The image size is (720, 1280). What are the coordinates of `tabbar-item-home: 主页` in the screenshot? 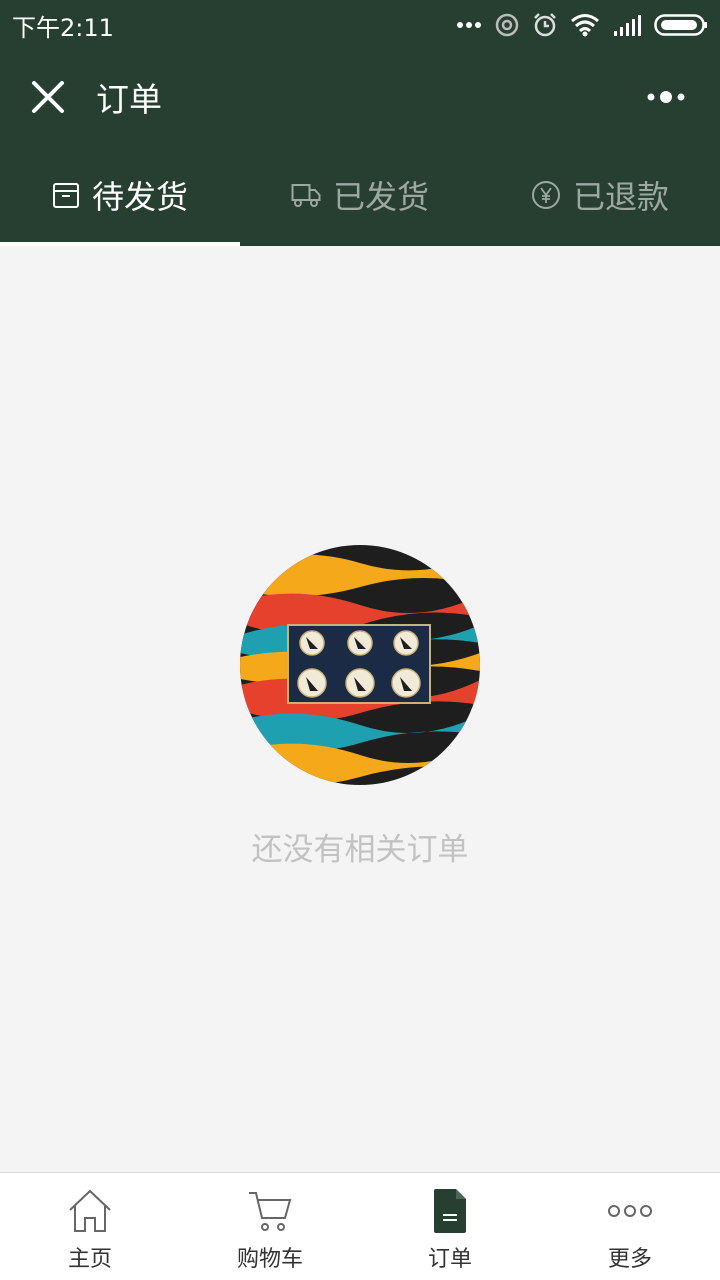 It's located at (90, 1226).